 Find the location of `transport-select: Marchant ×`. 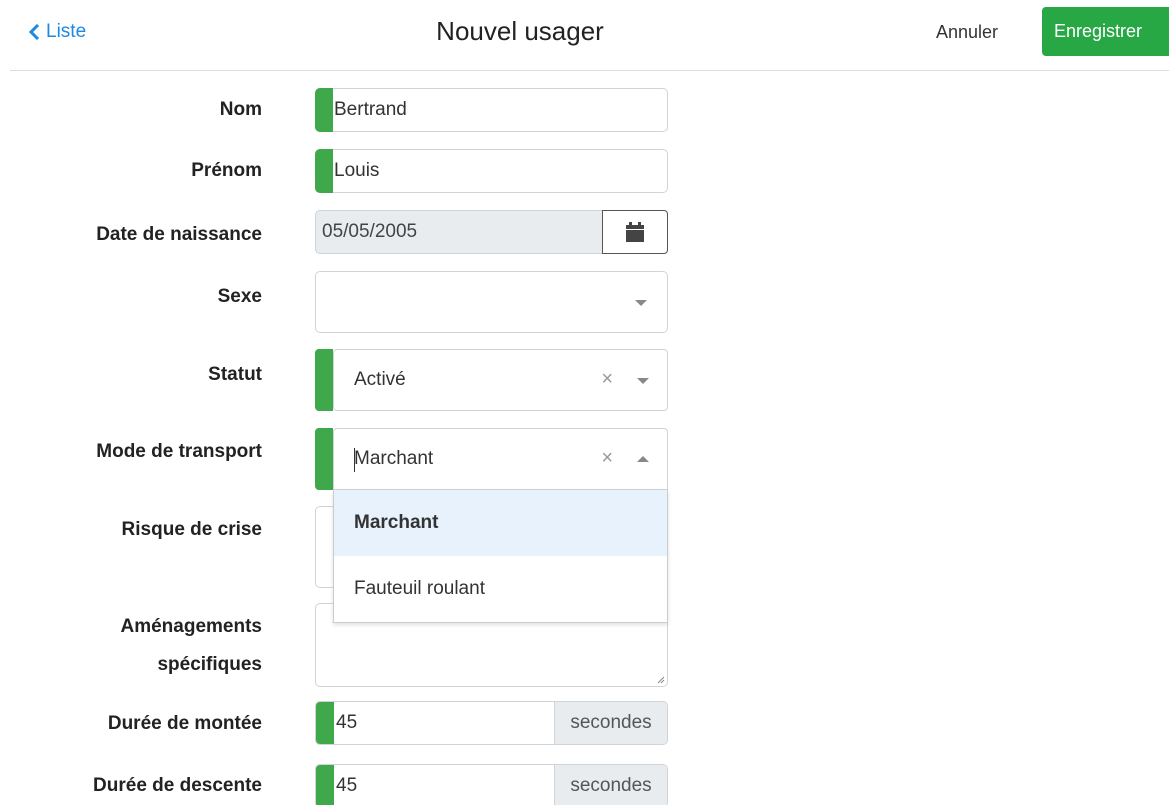

transport-select: Marchant × is located at coordinates (500, 459).